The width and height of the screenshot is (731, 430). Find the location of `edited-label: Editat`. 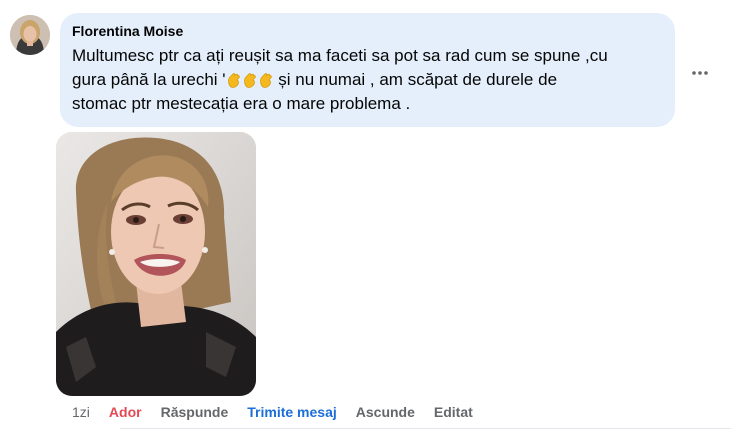

edited-label: Editat is located at coordinates (453, 412).